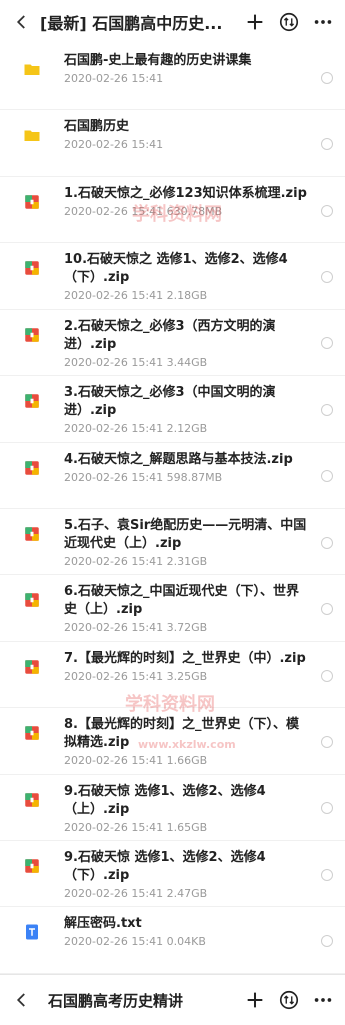  Describe the element at coordinates (170, 335) in the screenshot. I see `file-name: 2.石破天惊之_必修3（西方文明的演进）.zip` at that location.